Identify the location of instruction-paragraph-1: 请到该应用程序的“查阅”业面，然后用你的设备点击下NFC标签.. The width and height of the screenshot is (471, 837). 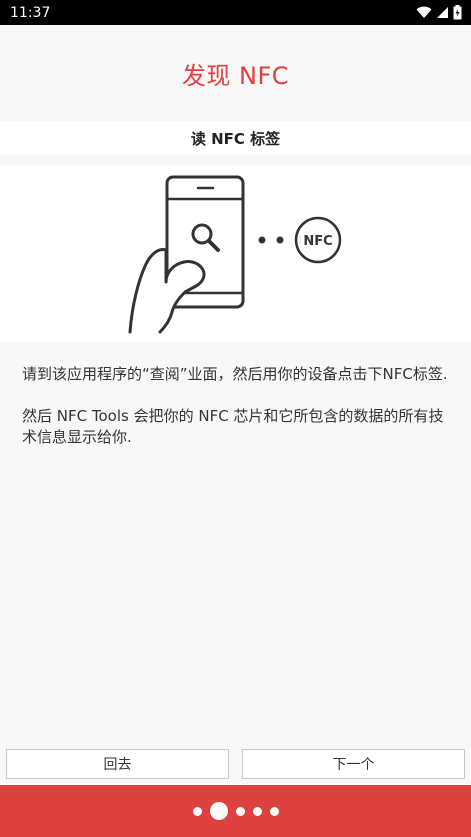
(235, 374).